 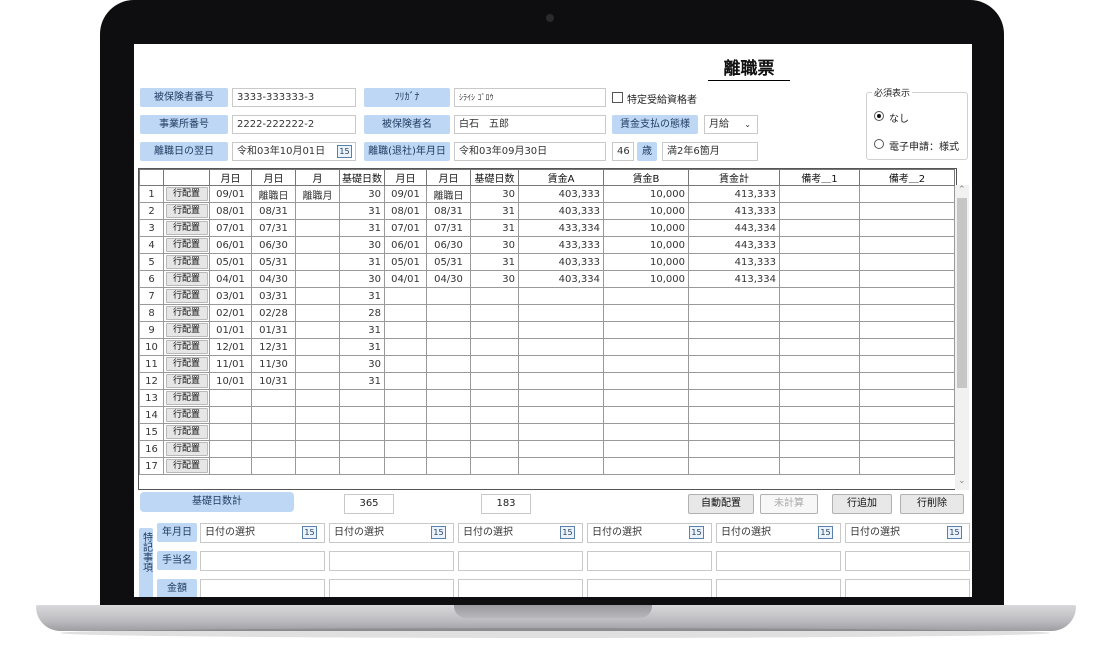 What do you see at coordinates (530, 151) in the screenshot?
I see `leave-date-field: 令和03年09月30日` at bounding box center [530, 151].